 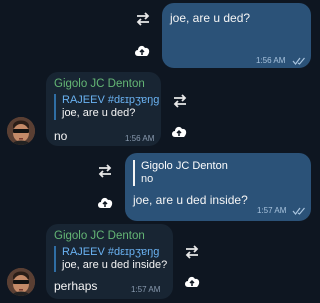 What do you see at coordinates (61, 136) in the screenshot?
I see `message-text: no` at bounding box center [61, 136].